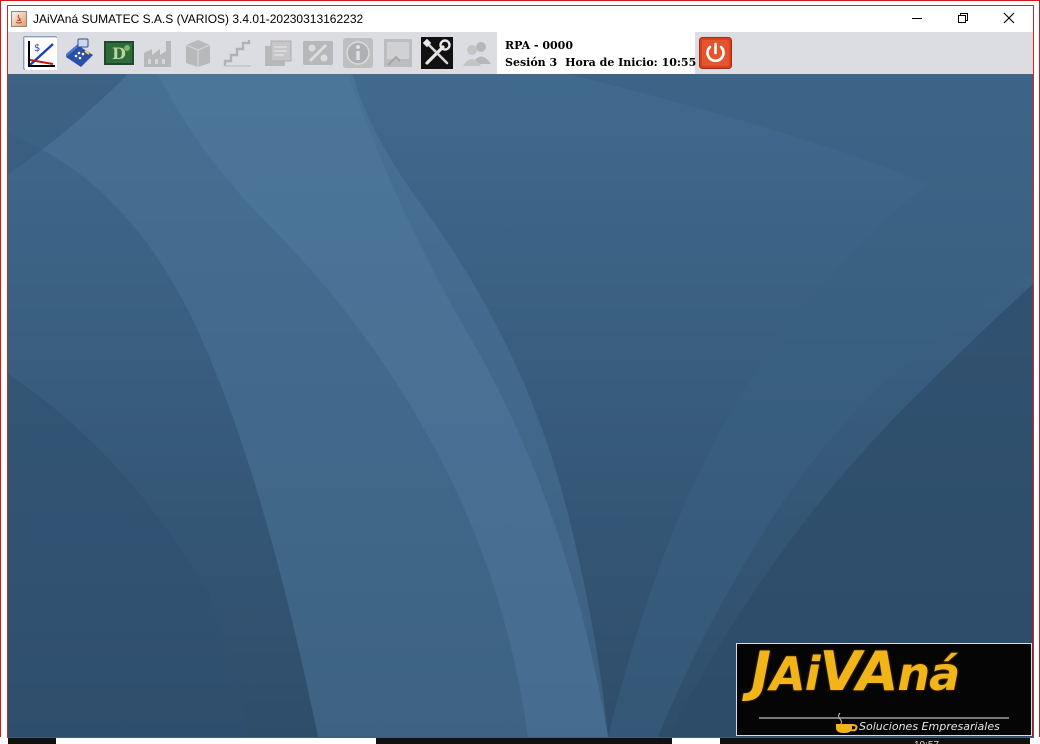 This screenshot has height=744, width=1040. Describe the element at coordinates (32, 740) in the screenshot. I see `taskbar-start` at that location.